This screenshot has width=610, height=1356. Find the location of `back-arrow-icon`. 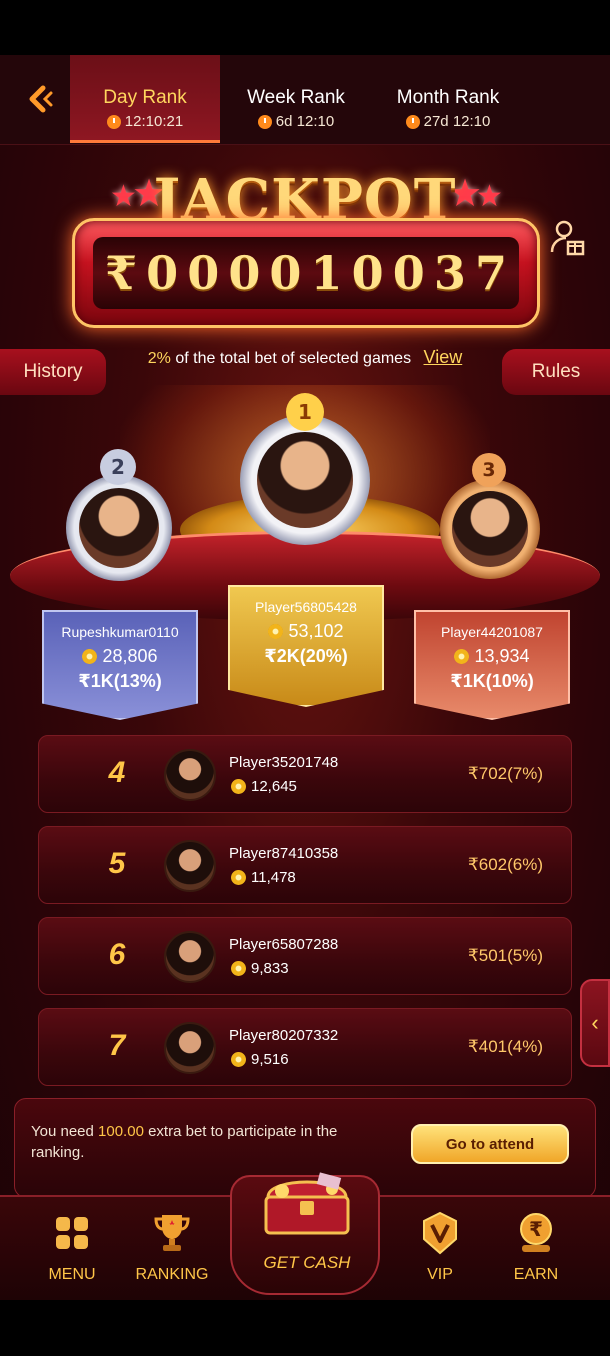

back-arrow-icon is located at coordinates (41, 99).